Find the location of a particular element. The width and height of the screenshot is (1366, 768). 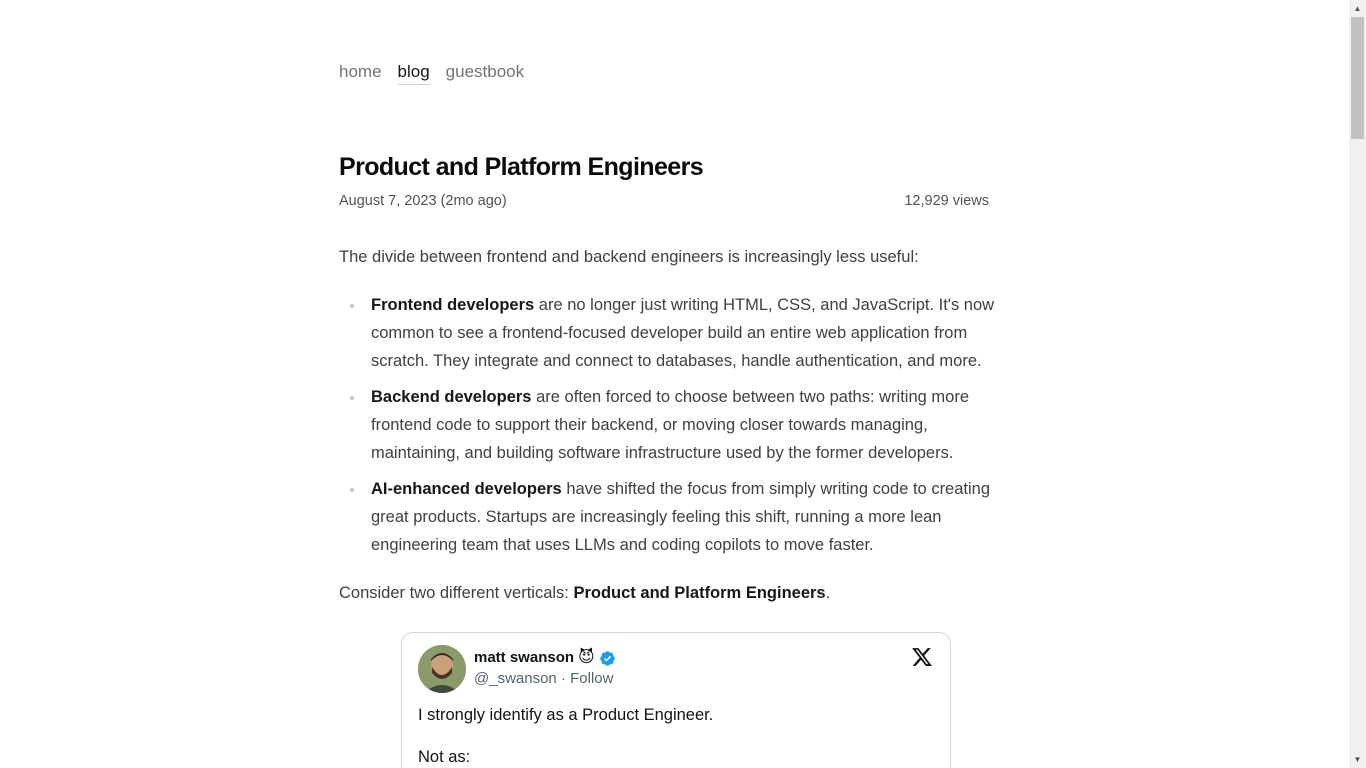

vertical-scrollbar: ▲ ▼ is located at coordinates (1357, 384).